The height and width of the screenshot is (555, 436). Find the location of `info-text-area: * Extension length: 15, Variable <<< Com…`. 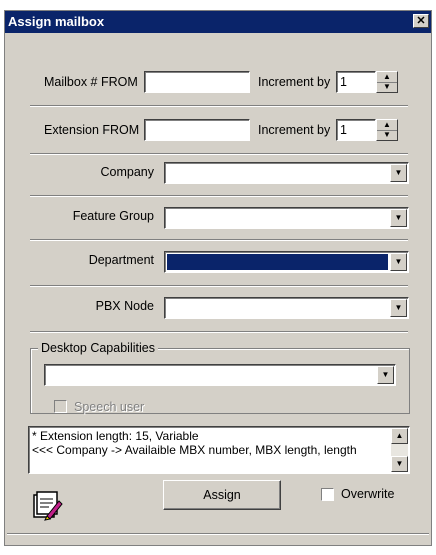

info-text-area: * Extension length: 15, Variable <<< Com… is located at coordinates (219, 450).